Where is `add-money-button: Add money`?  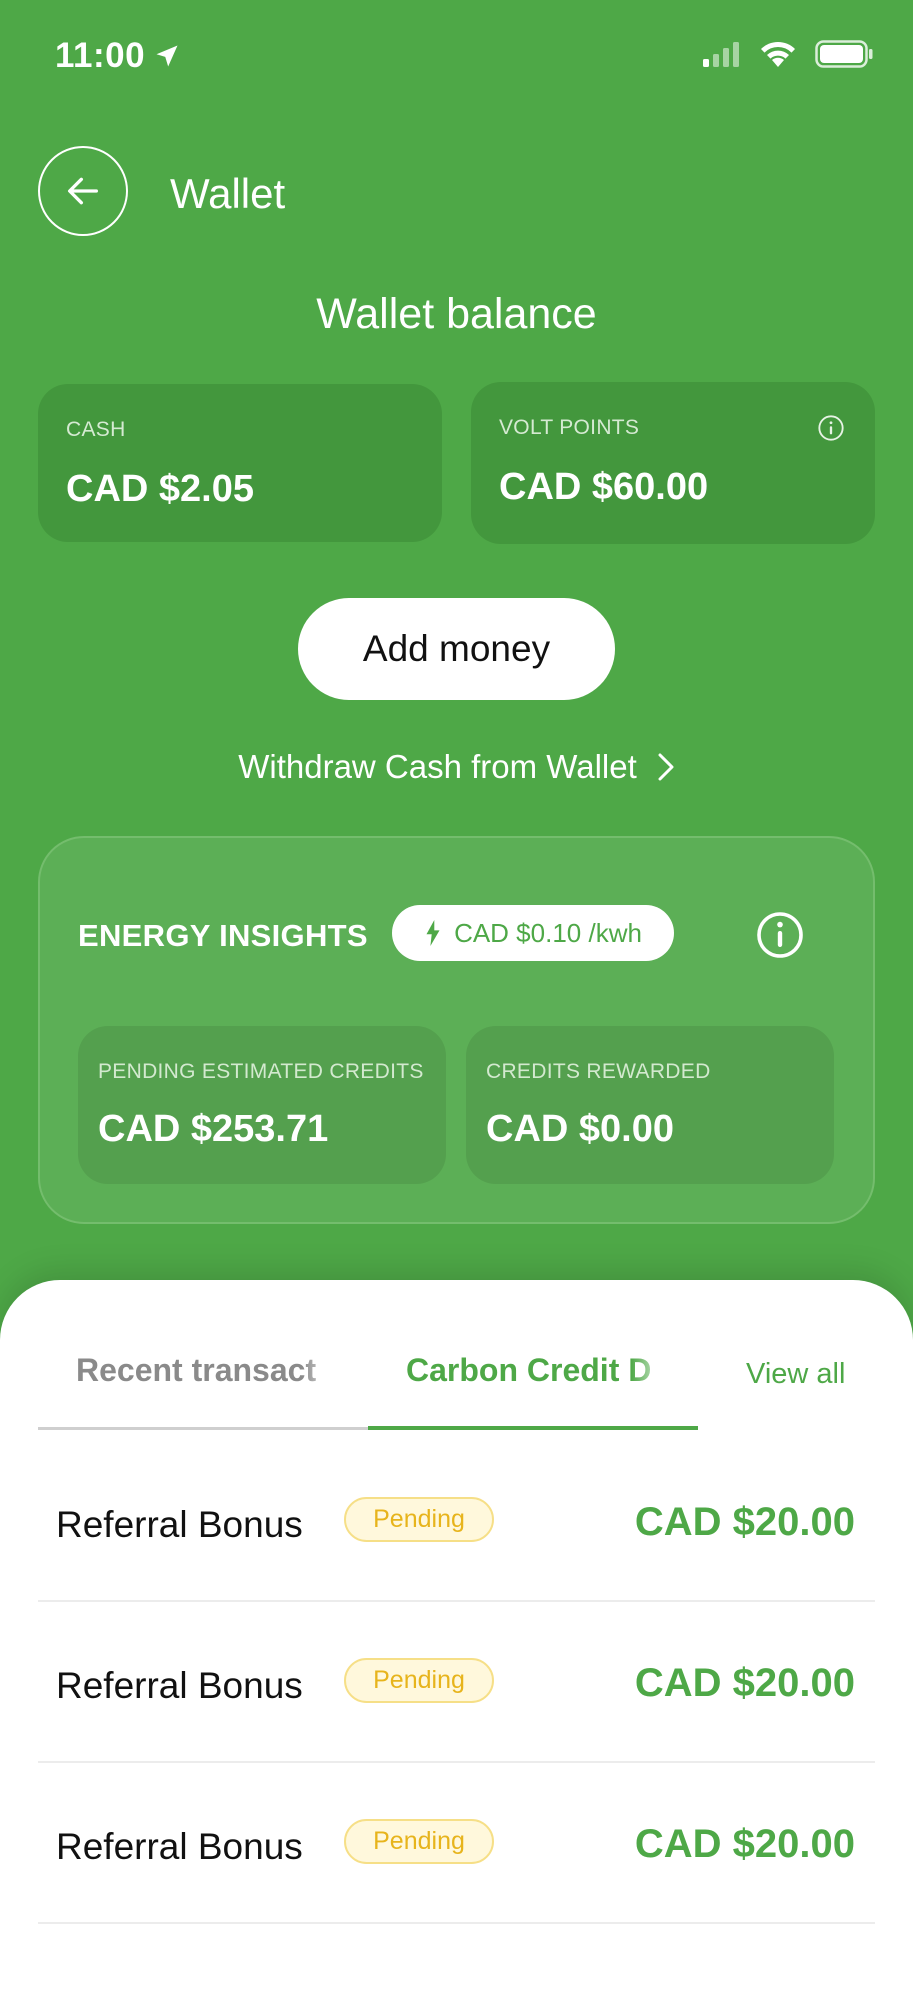
add-money-button: Add money is located at coordinates (456, 649).